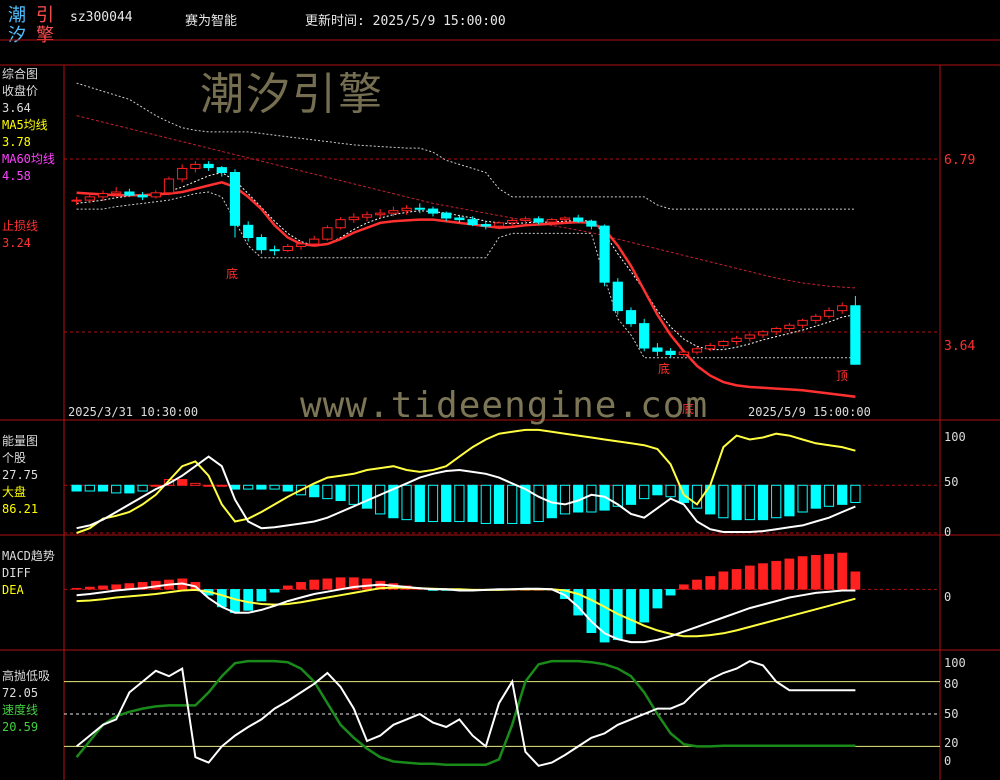 Image resolution: width=1000 pixels, height=780 pixels. Describe the element at coordinates (955, 437) in the screenshot. I see `energy-axis-100: 100` at that location.